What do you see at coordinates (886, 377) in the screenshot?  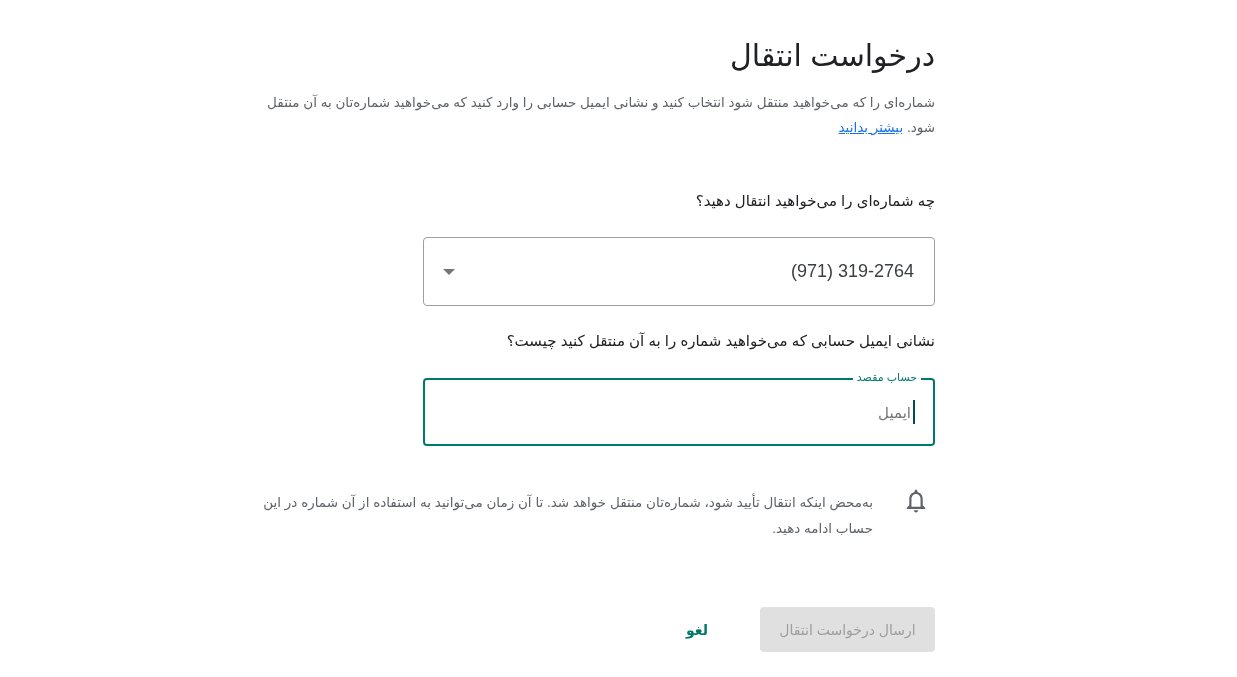 I see `field-label: حساب مقصد` at bounding box center [886, 377].